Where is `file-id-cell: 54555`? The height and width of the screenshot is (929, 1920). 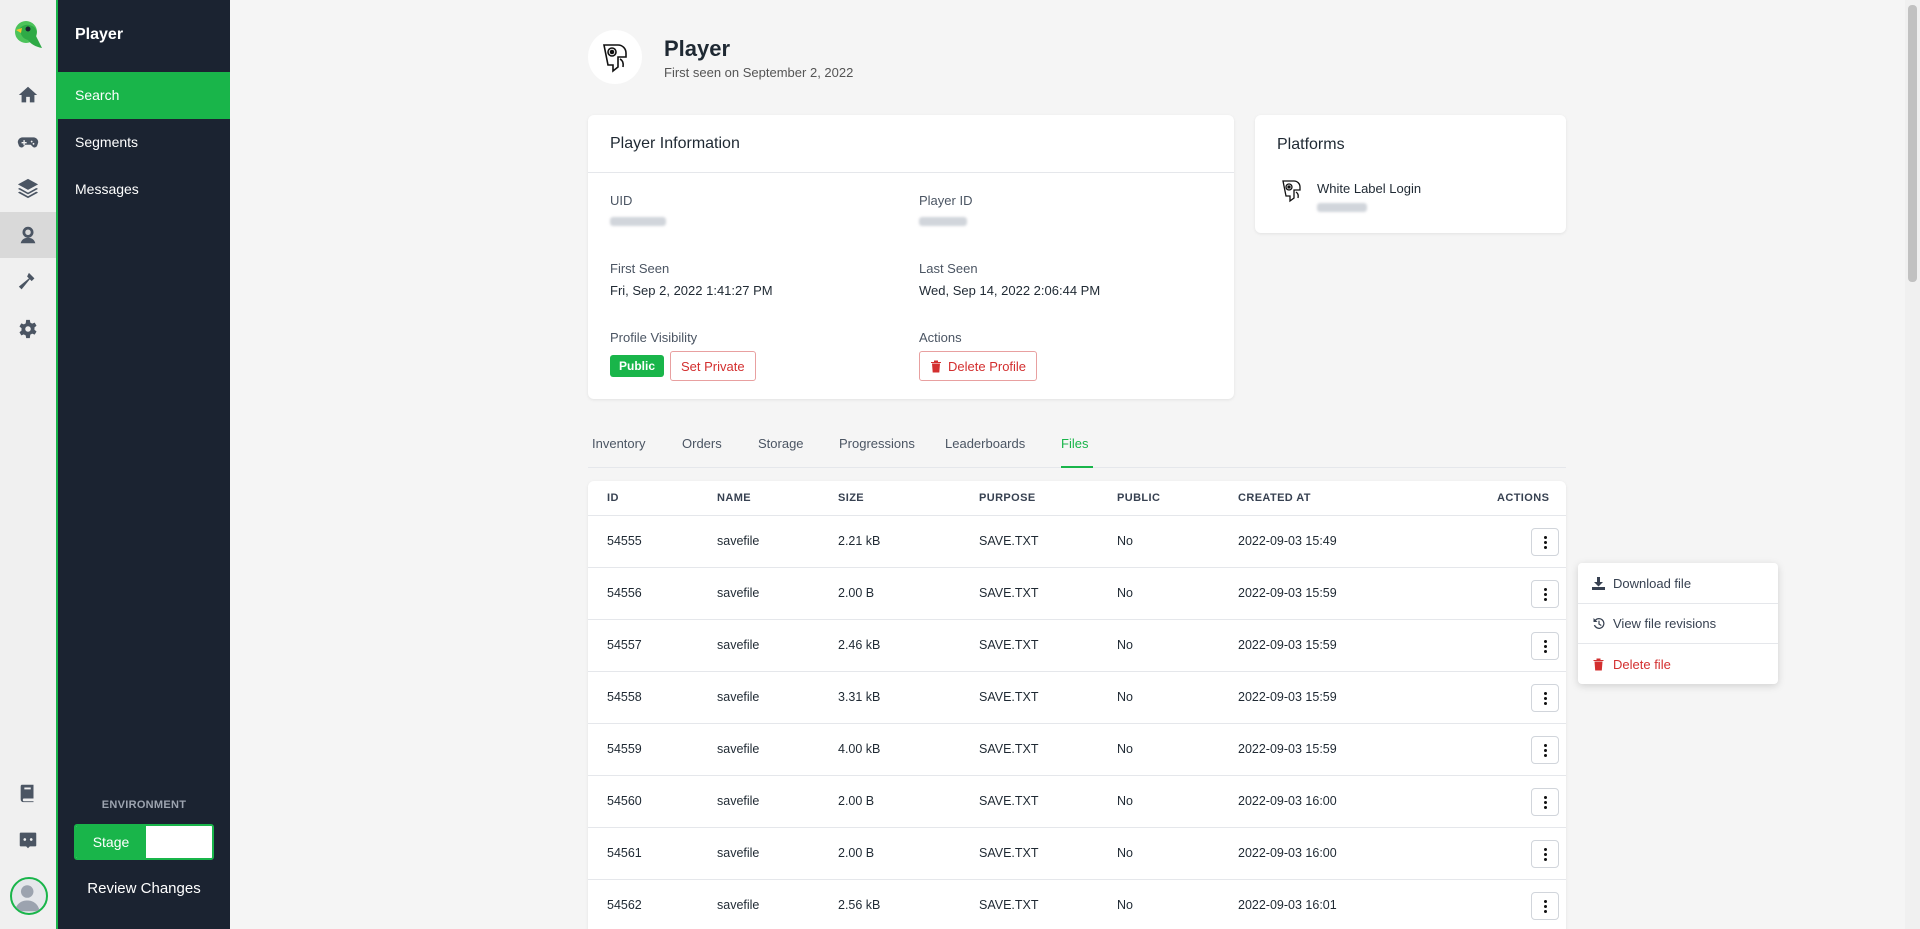 file-id-cell: 54555 is located at coordinates (624, 541).